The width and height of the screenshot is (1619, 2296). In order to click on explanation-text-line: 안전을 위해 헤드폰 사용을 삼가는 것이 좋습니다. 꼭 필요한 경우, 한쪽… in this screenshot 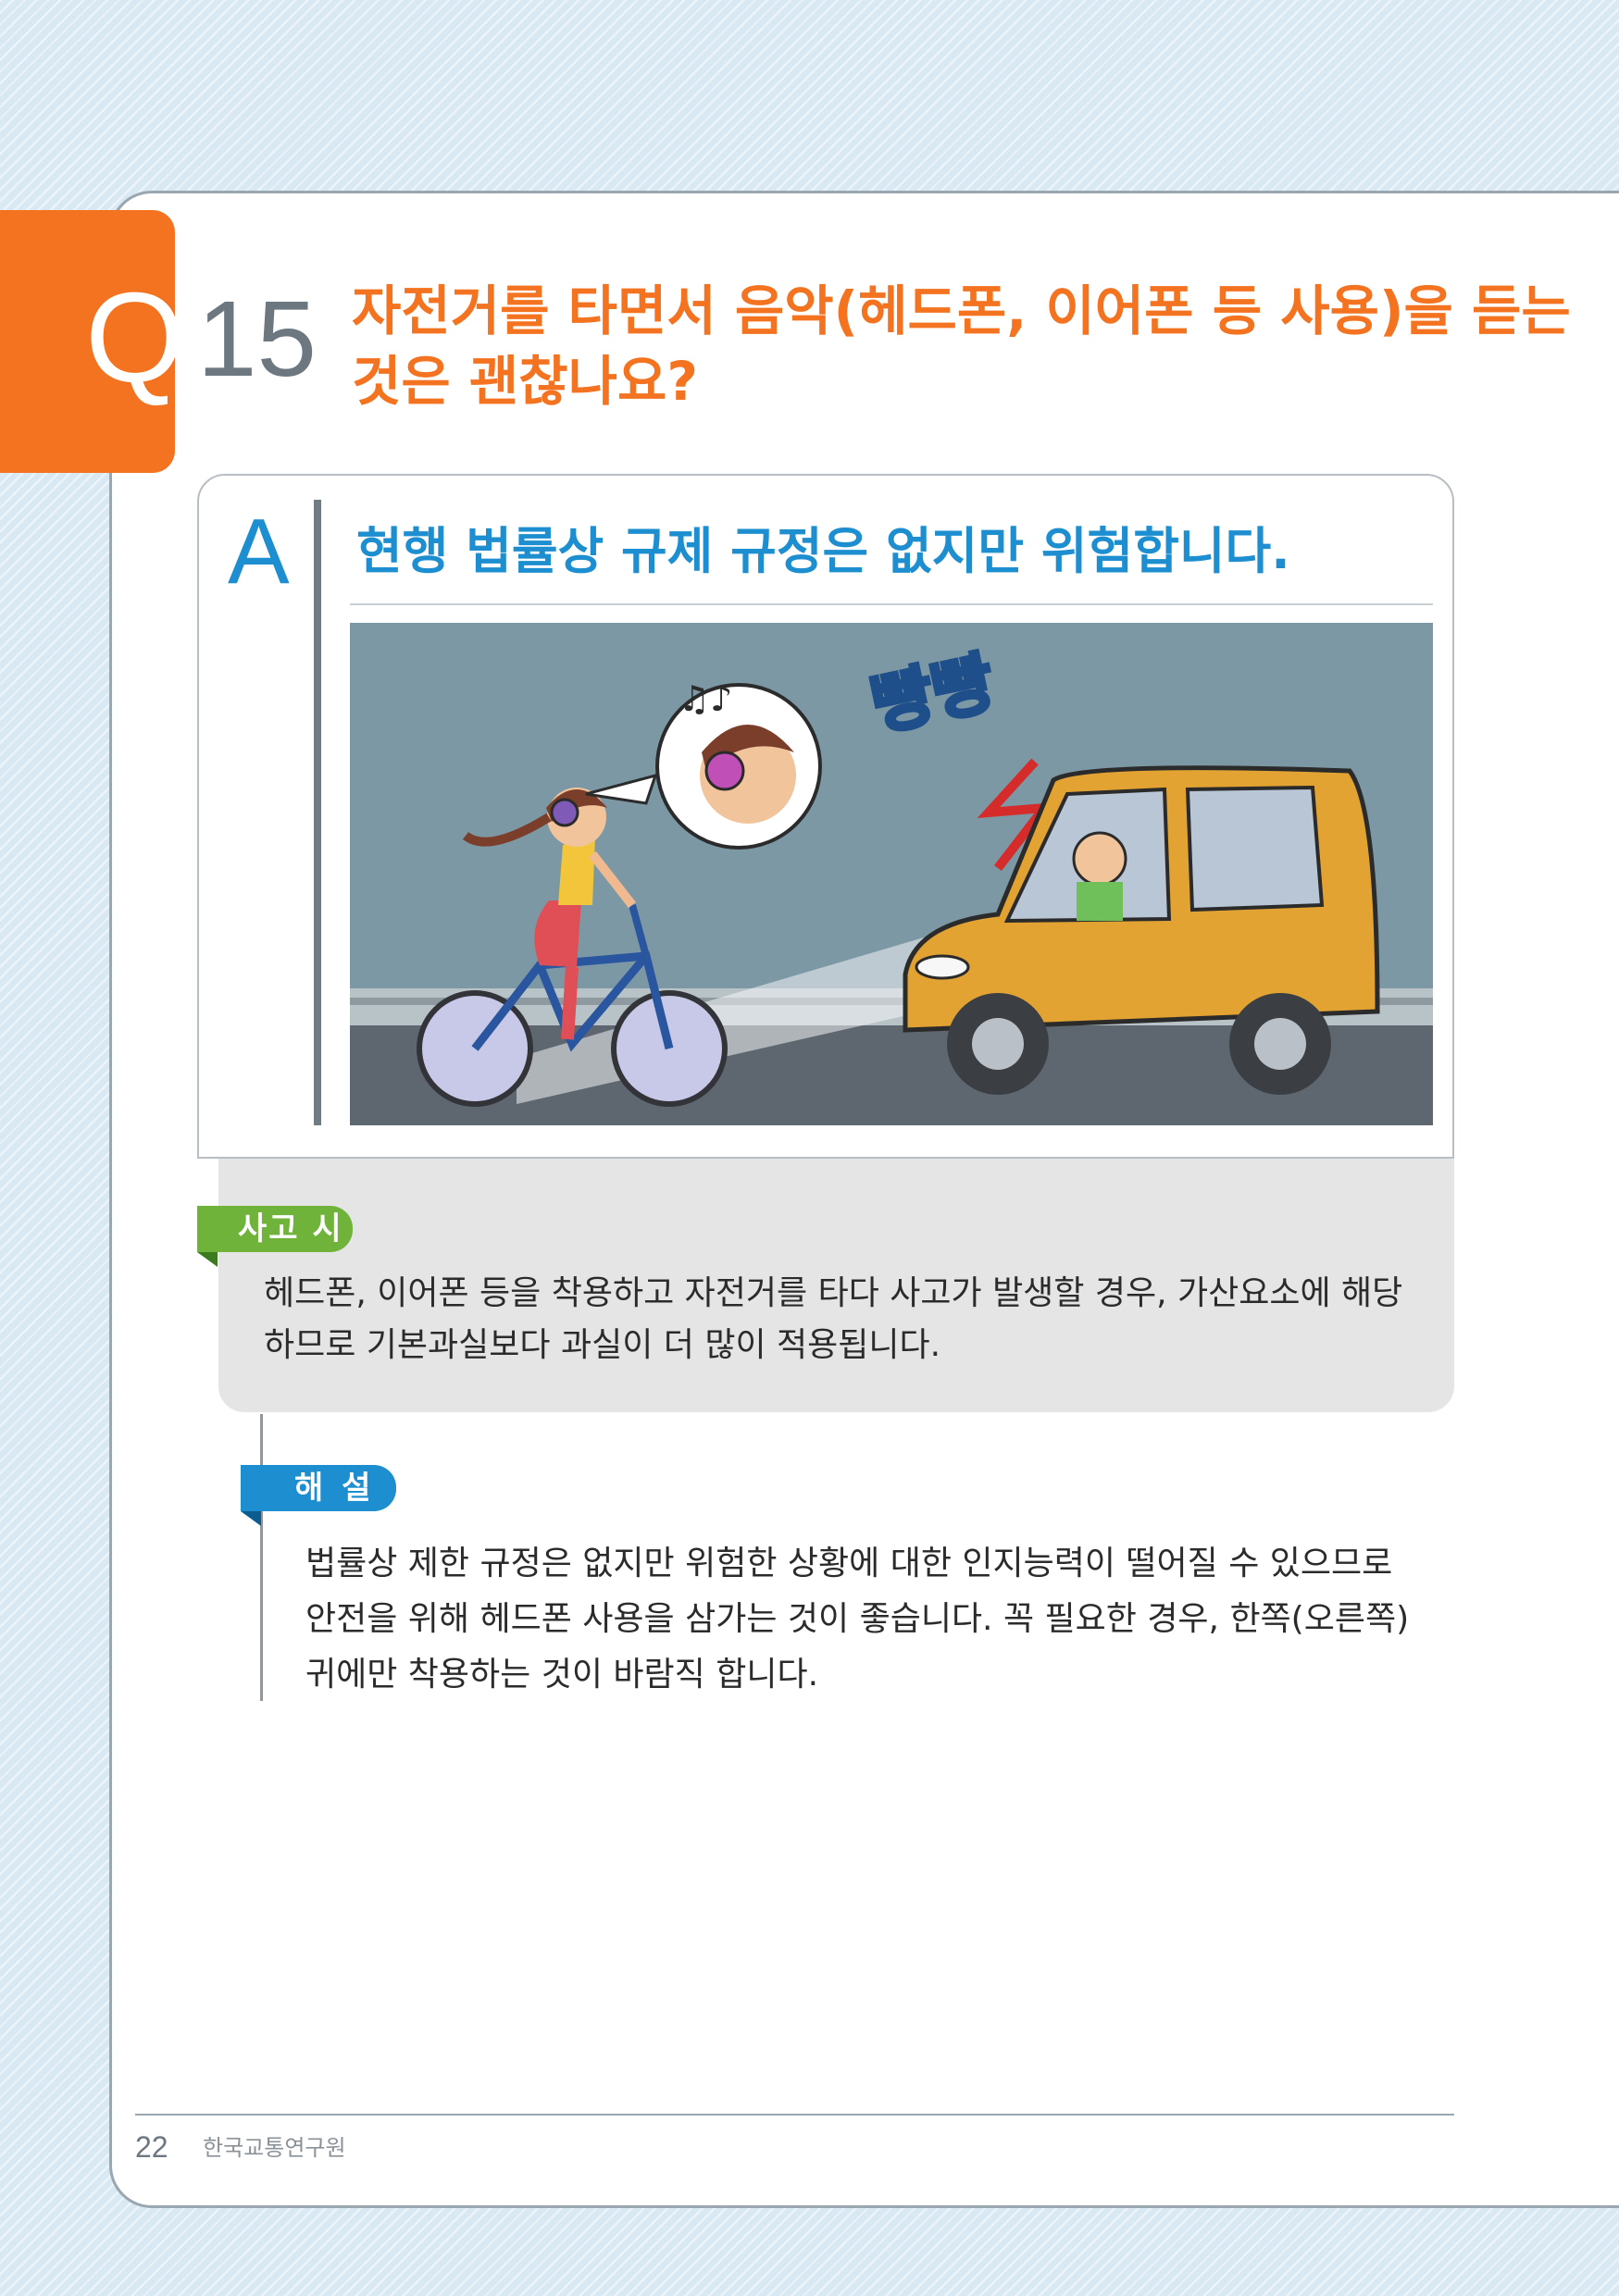, I will do `click(858, 1619)`.